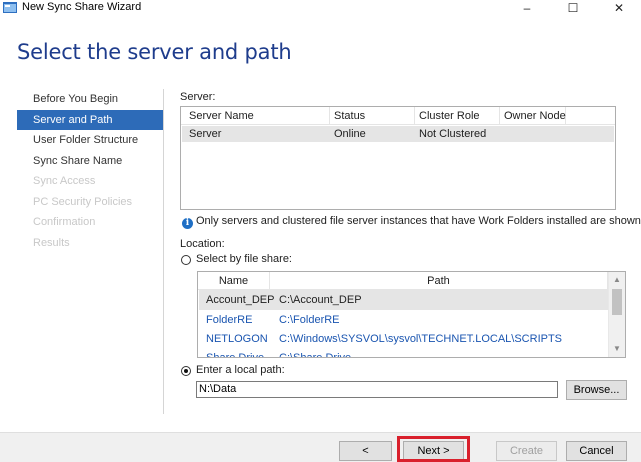  Describe the element at coordinates (573, 8) in the screenshot. I see `maximize-button: ☐` at that location.